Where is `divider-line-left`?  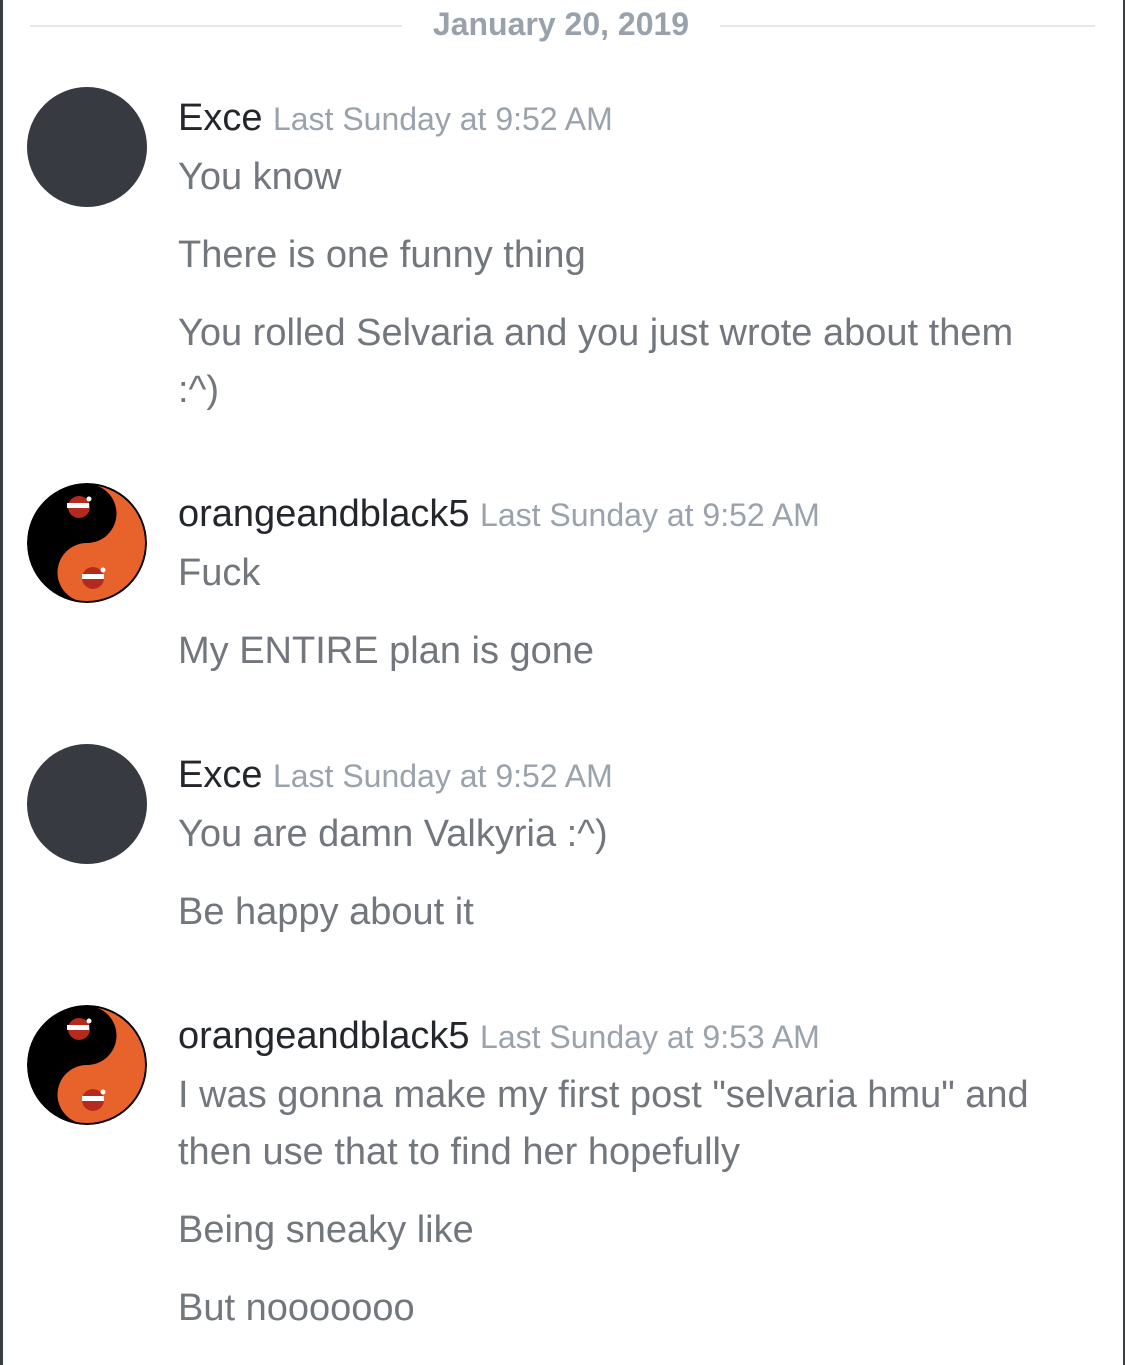 divider-line-left is located at coordinates (216, 26).